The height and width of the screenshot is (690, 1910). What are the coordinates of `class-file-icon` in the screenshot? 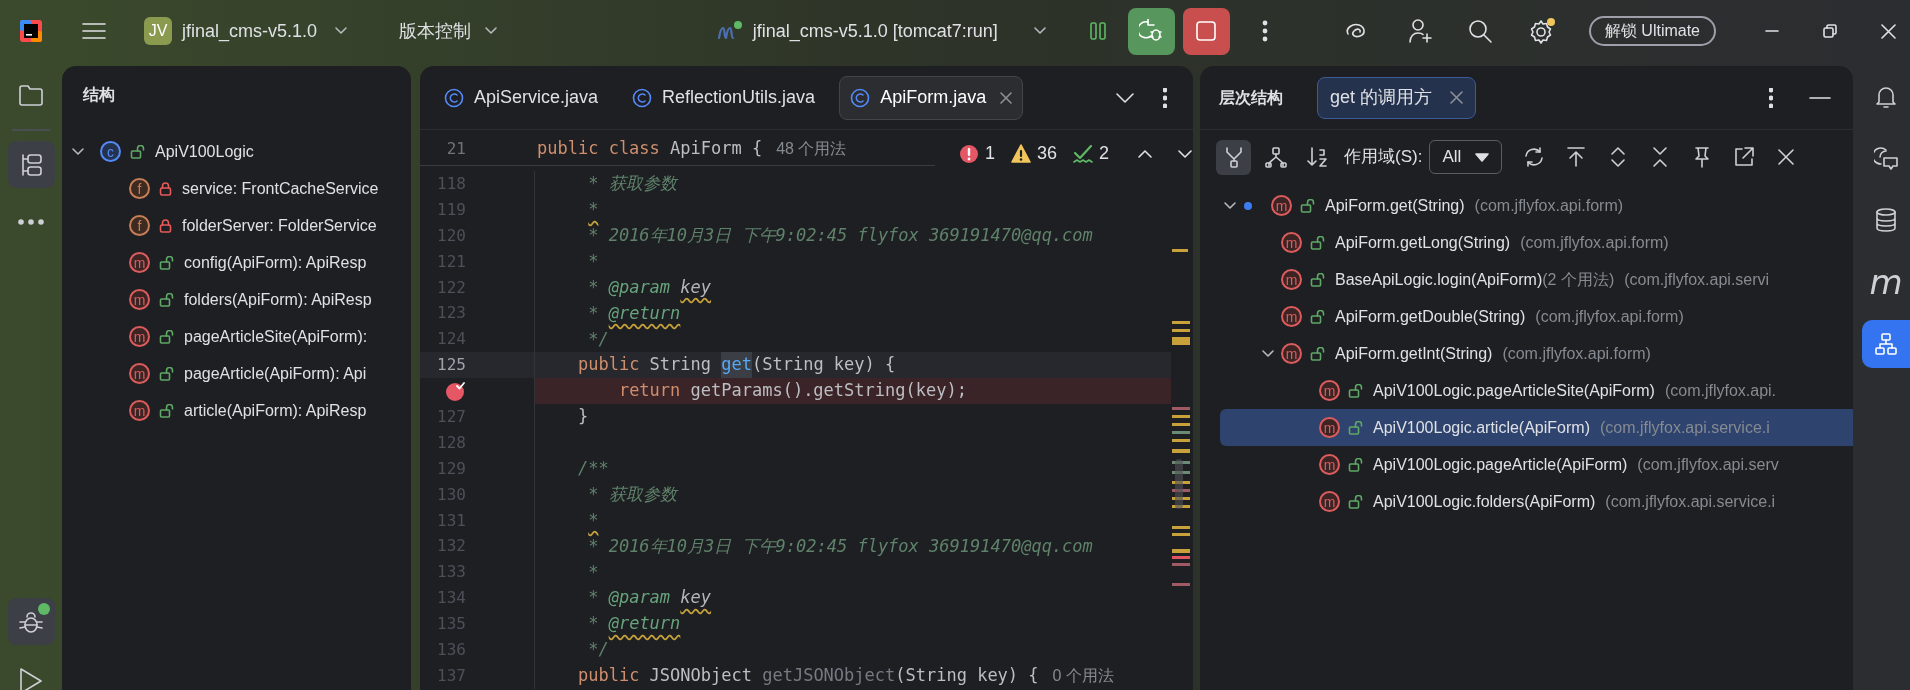 It's located at (454, 97).